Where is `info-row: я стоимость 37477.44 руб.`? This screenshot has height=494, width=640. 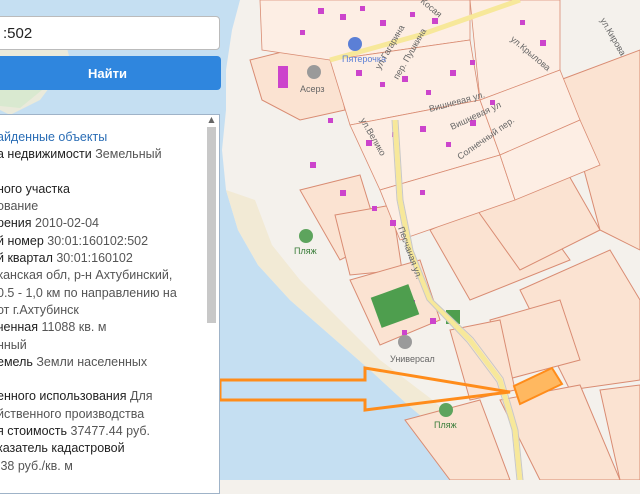
info-row: я стоимость 37477.44 руб. is located at coordinates (101, 431).